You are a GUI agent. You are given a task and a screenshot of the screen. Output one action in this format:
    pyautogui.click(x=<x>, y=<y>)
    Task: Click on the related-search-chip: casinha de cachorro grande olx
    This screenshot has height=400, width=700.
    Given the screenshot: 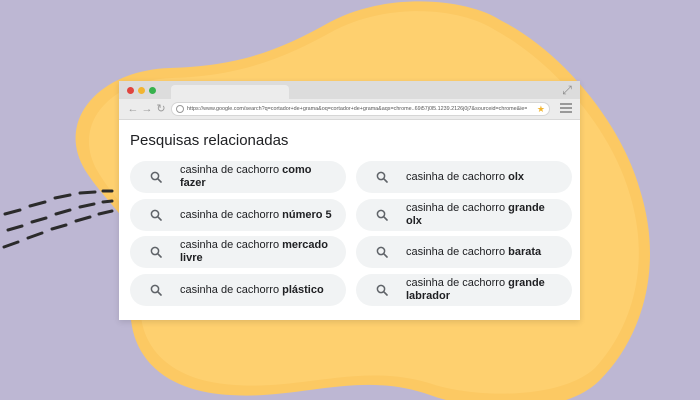 What is the action you would take?
    pyautogui.click(x=464, y=215)
    